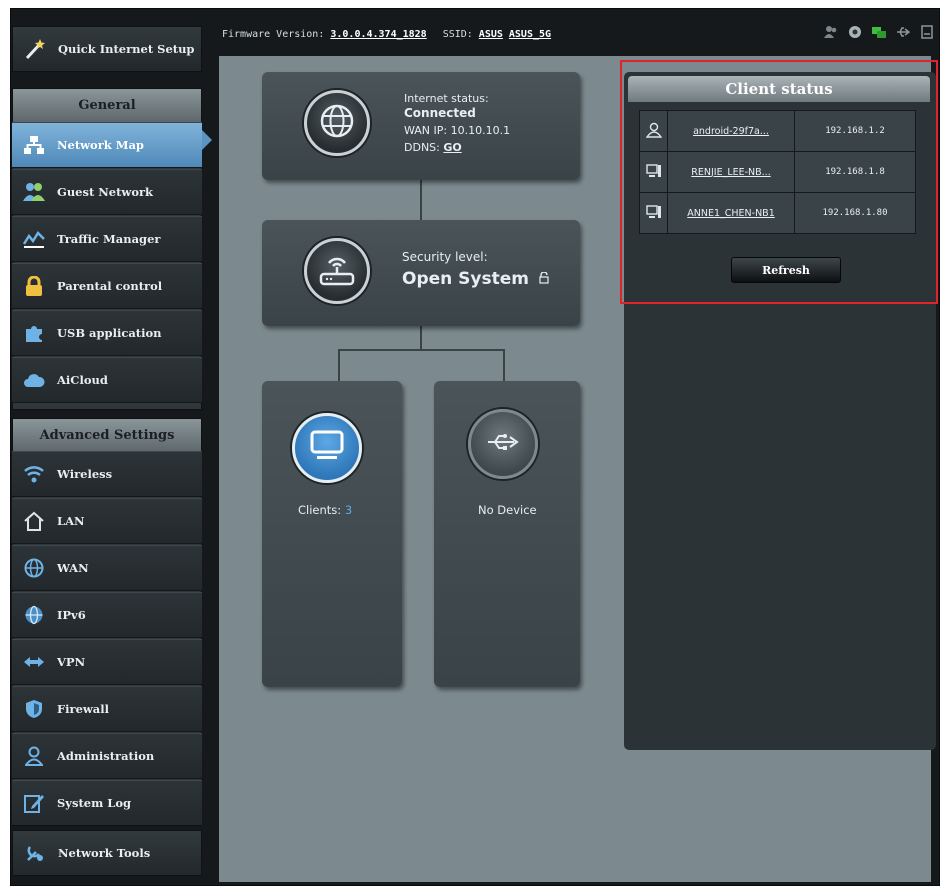 Image resolution: width=948 pixels, height=893 pixels. Describe the element at coordinates (107, 435) in the screenshot. I see `advanced-settings-header: Advanced Settings` at that location.